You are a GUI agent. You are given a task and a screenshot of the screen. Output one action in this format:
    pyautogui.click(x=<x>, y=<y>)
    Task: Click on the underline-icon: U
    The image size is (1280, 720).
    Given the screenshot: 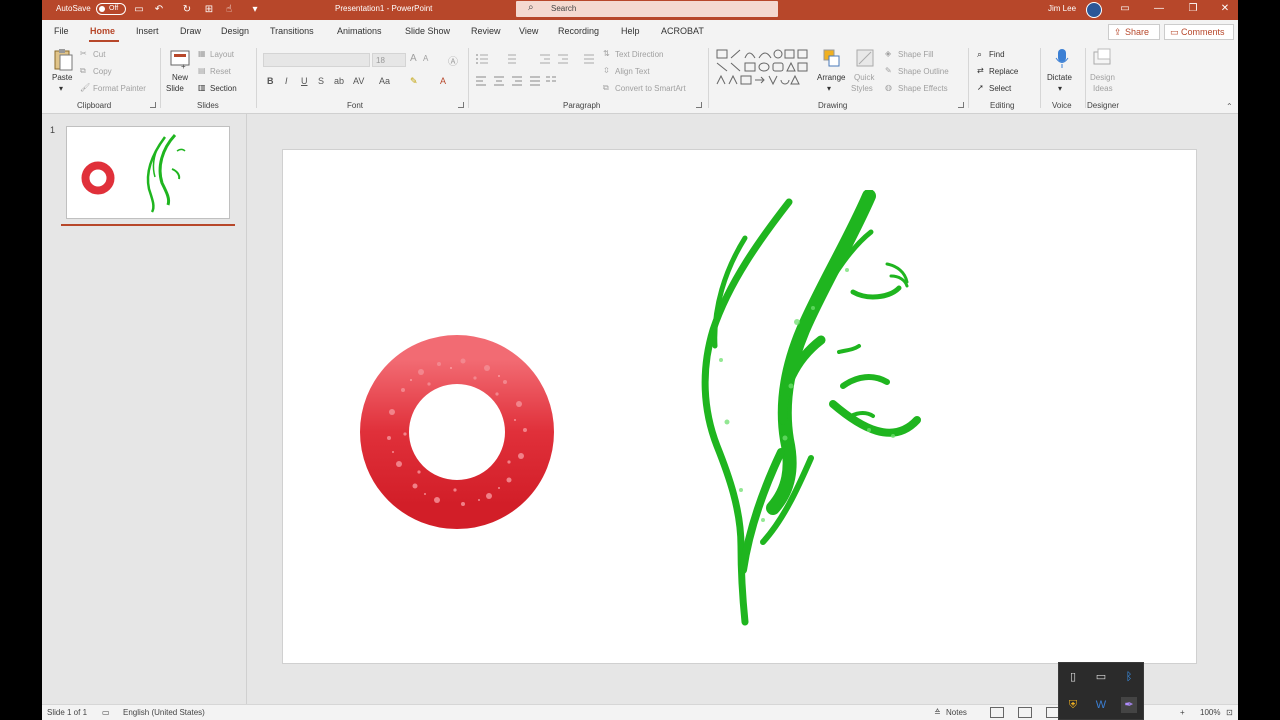 What is the action you would take?
    pyautogui.click(x=304, y=81)
    